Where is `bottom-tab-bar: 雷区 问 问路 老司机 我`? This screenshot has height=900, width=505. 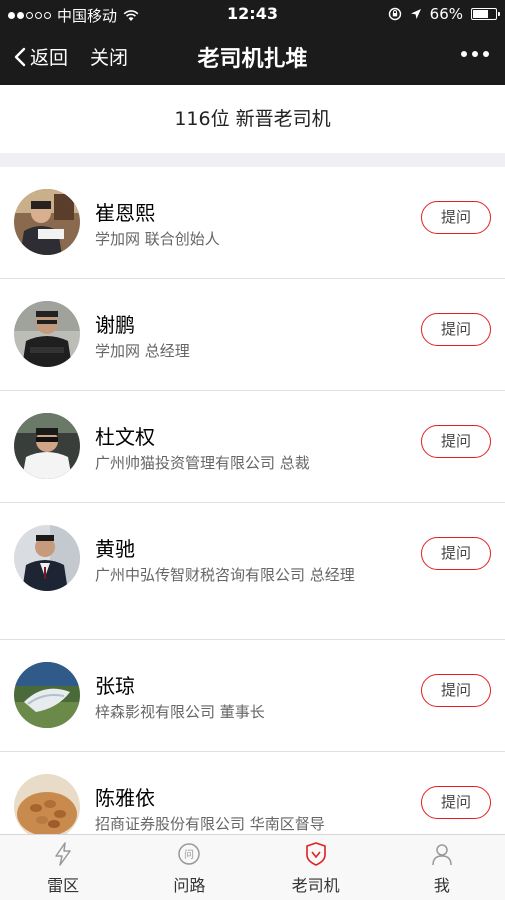
bottom-tab-bar: 雷区 问 问路 老司机 我 is located at coordinates (252, 867).